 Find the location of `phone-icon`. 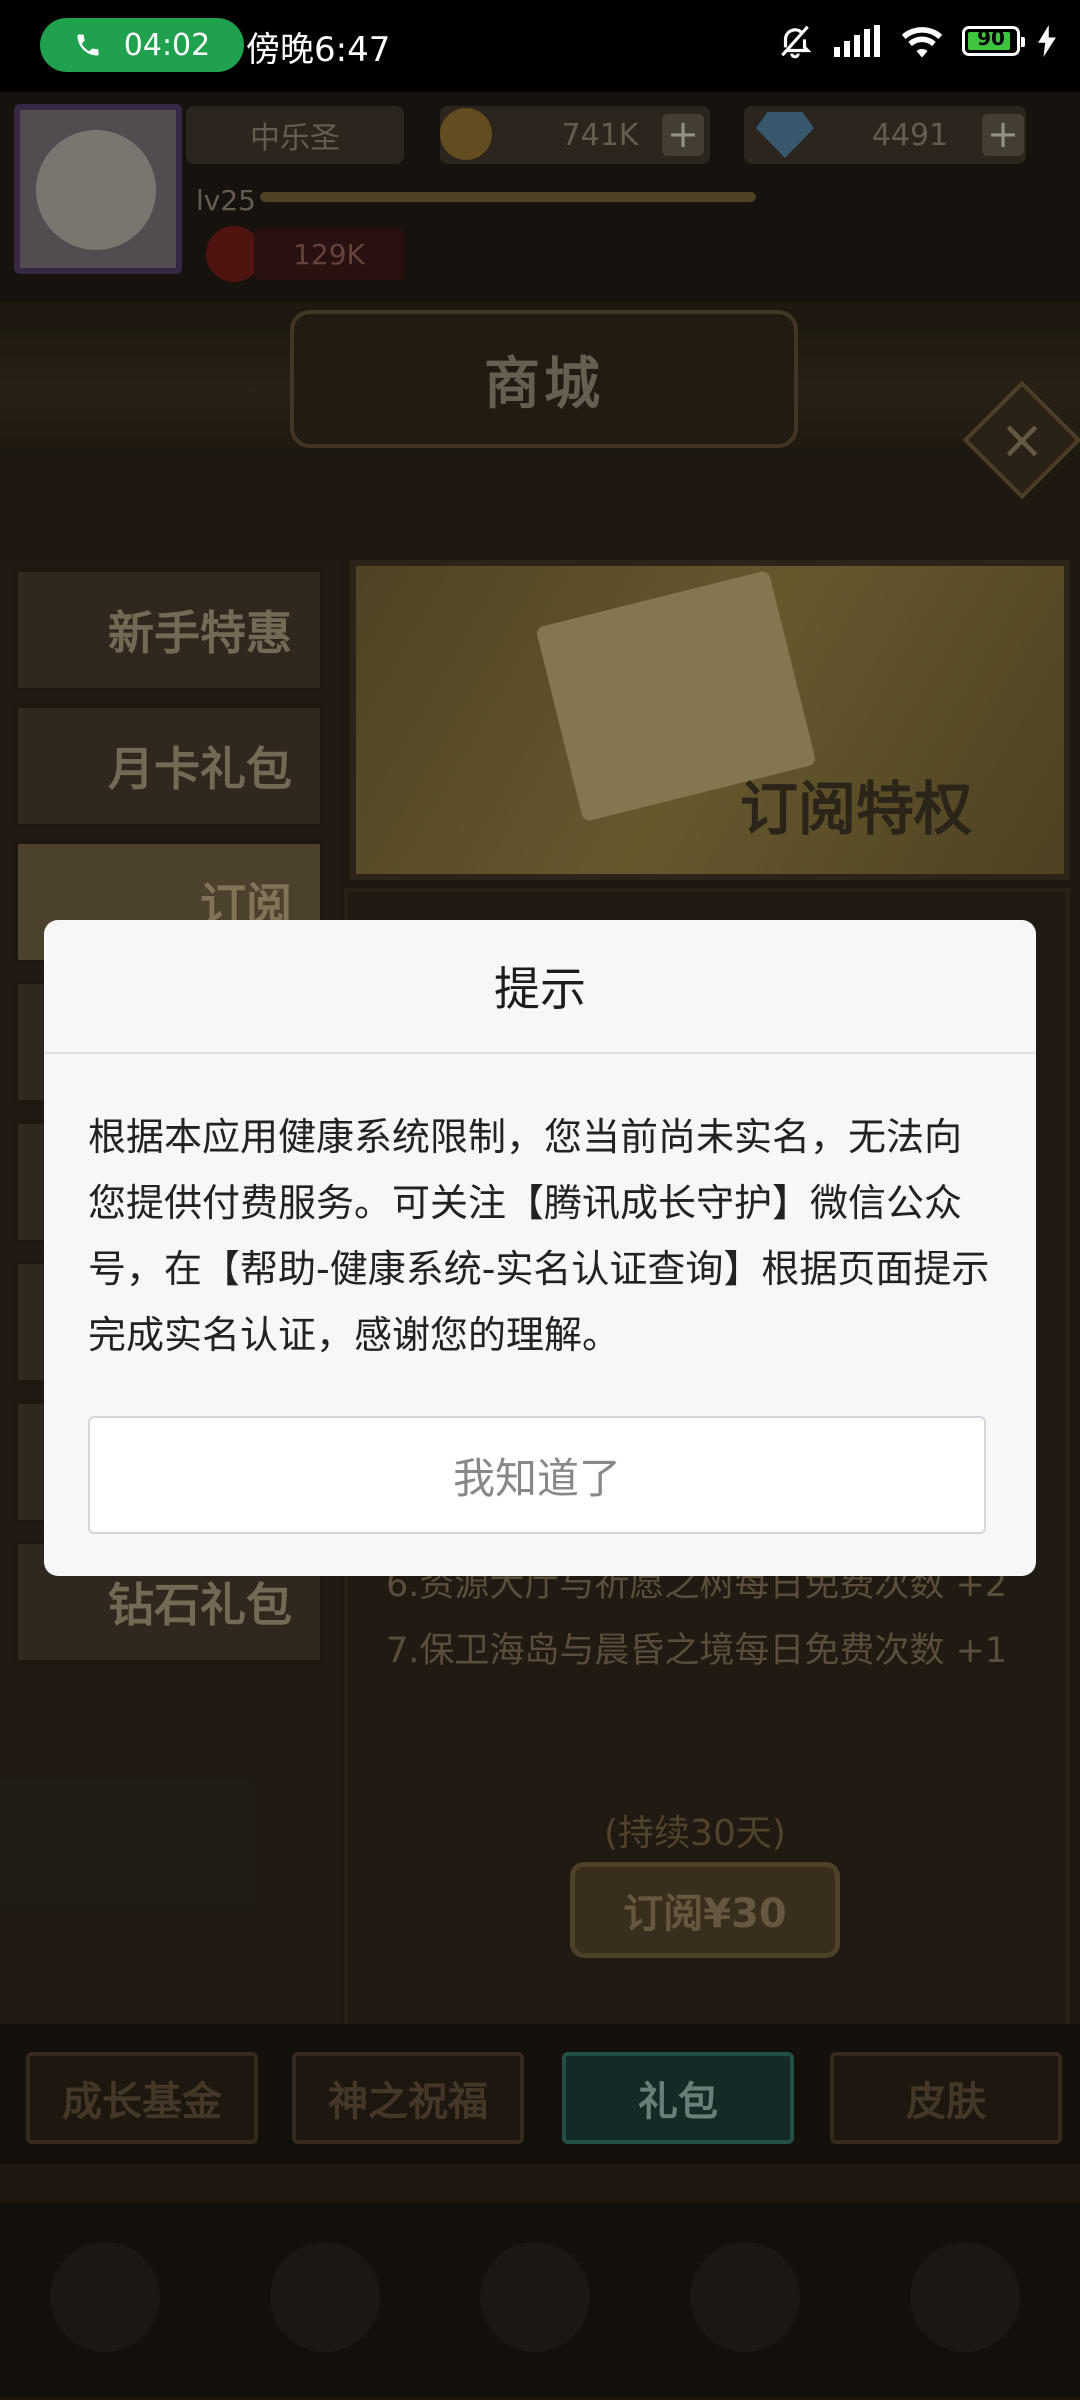

phone-icon is located at coordinates (88, 45).